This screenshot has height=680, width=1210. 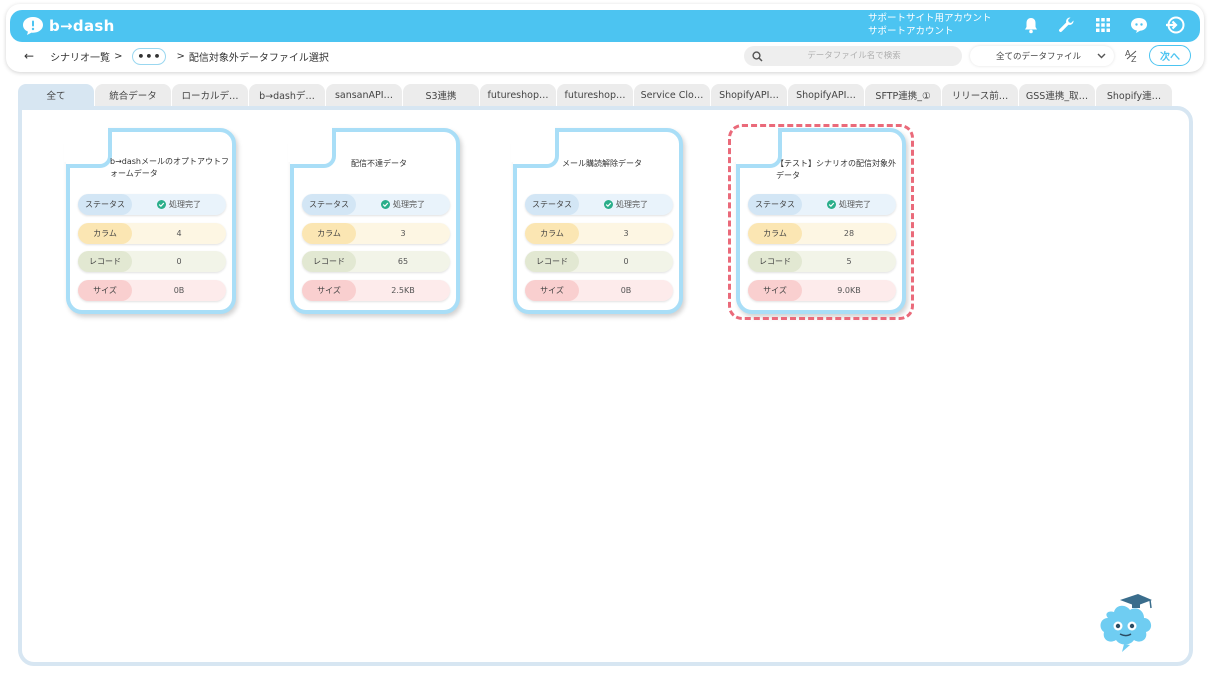 What do you see at coordinates (376, 261) in the screenshot?
I see `card-record-row: レコード 65` at bounding box center [376, 261].